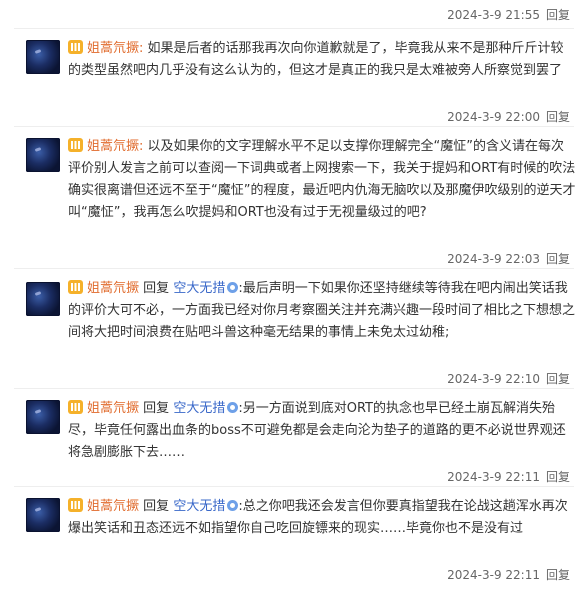 The image size is (588, 593). I want to click on timestamp: 2024-3-9 21:55 回复, so click(508, 14).